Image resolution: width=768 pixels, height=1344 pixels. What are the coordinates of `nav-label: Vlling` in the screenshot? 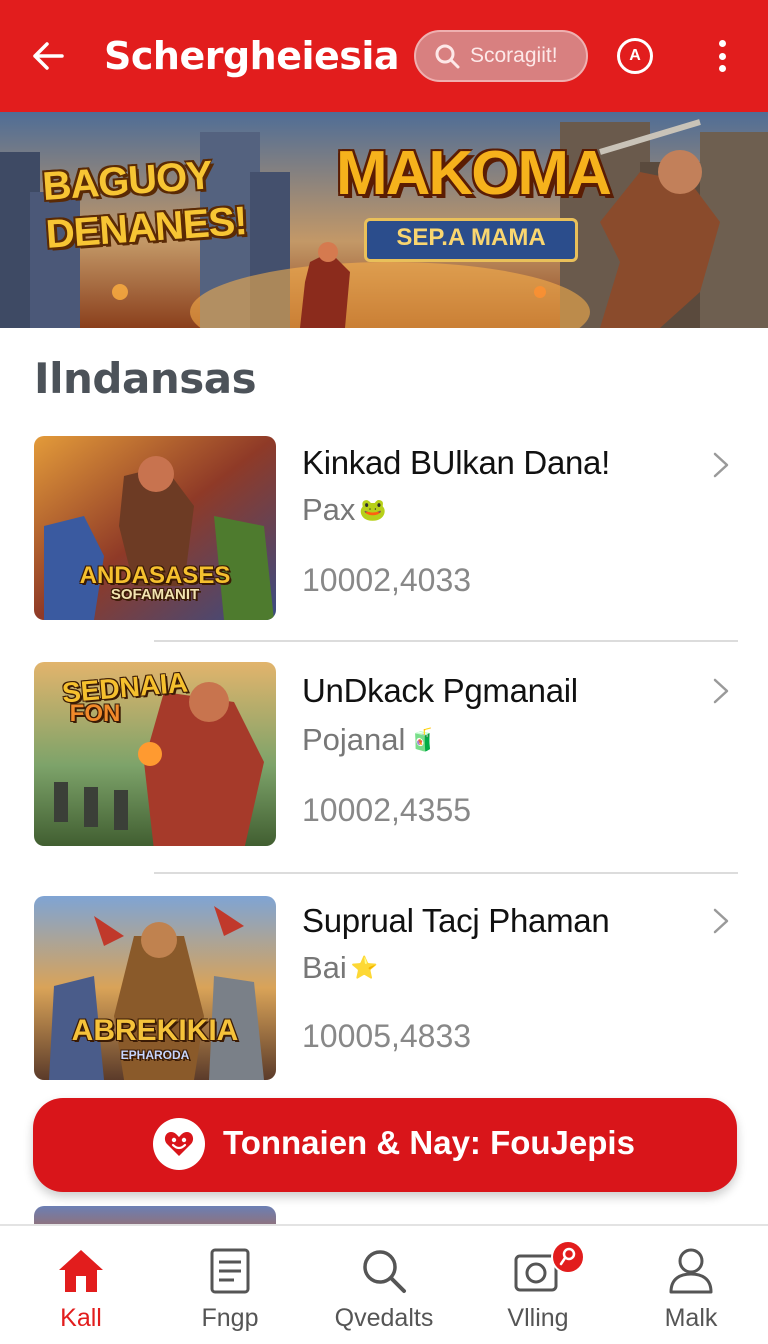 It's located at (538, 1318).